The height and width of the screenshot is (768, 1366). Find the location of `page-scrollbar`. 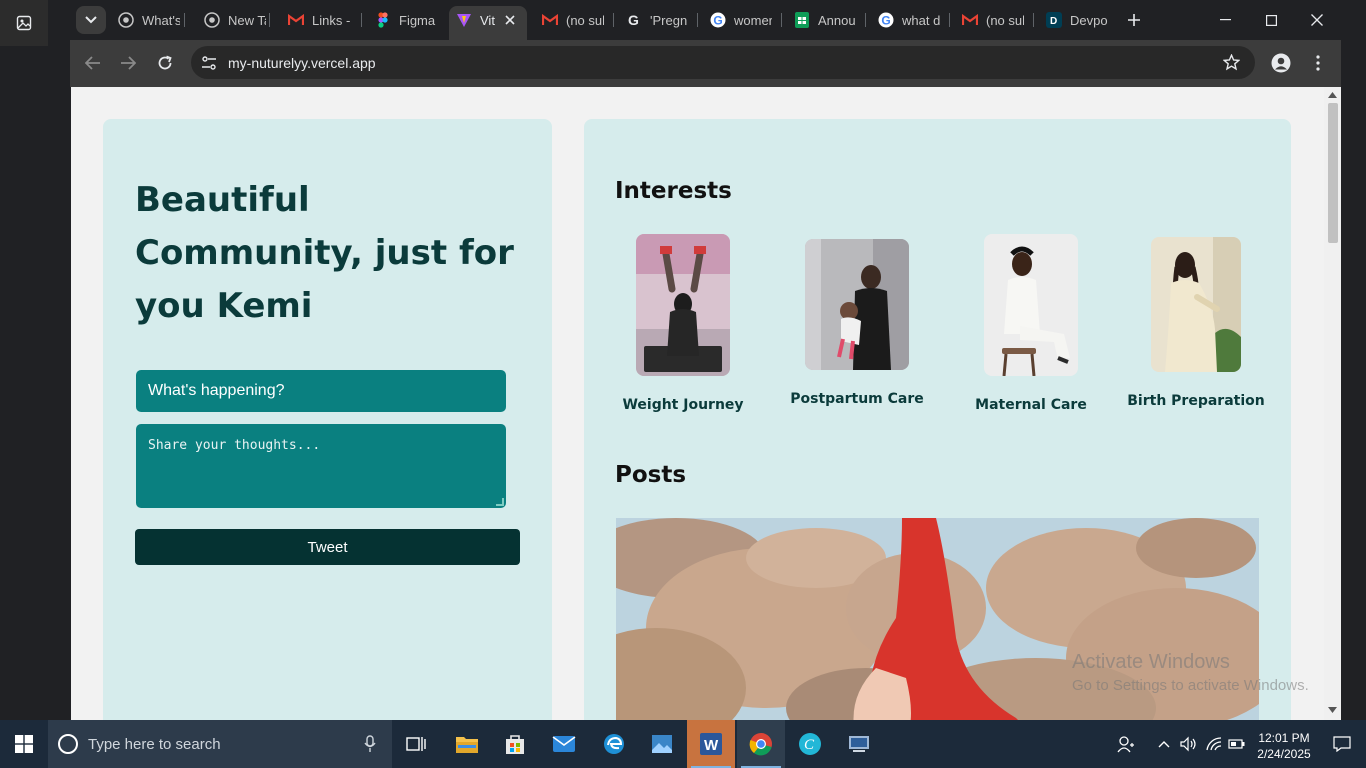

page-scrollbar is located at coordinates (1332, 403).